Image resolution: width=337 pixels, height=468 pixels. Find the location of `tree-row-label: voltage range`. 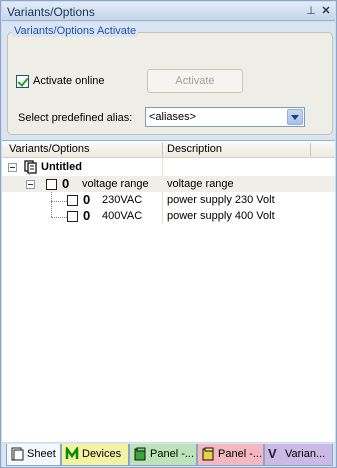

tree-row-label: voltage range is located at coordinates (115, 184).